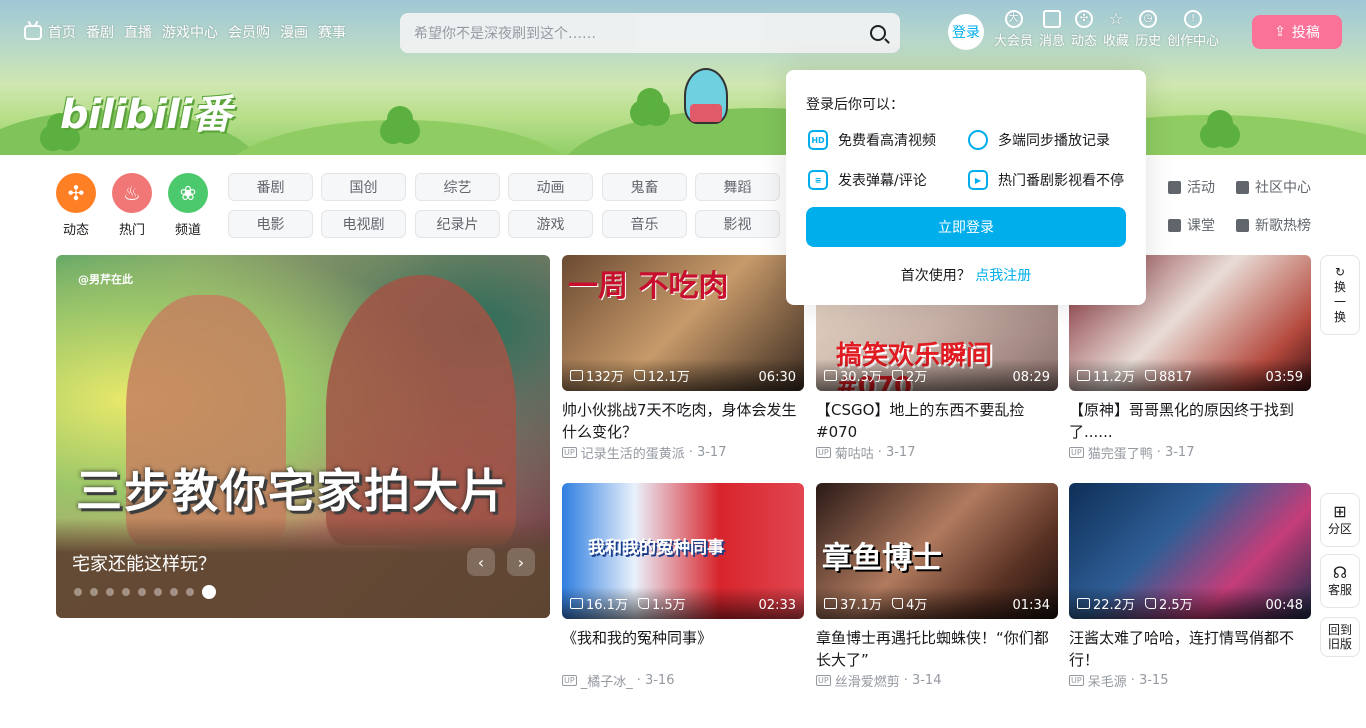 The width and height of the screenshot is (1366, 728). I want to click on upload-label: 投稿, so click(1305, 33).